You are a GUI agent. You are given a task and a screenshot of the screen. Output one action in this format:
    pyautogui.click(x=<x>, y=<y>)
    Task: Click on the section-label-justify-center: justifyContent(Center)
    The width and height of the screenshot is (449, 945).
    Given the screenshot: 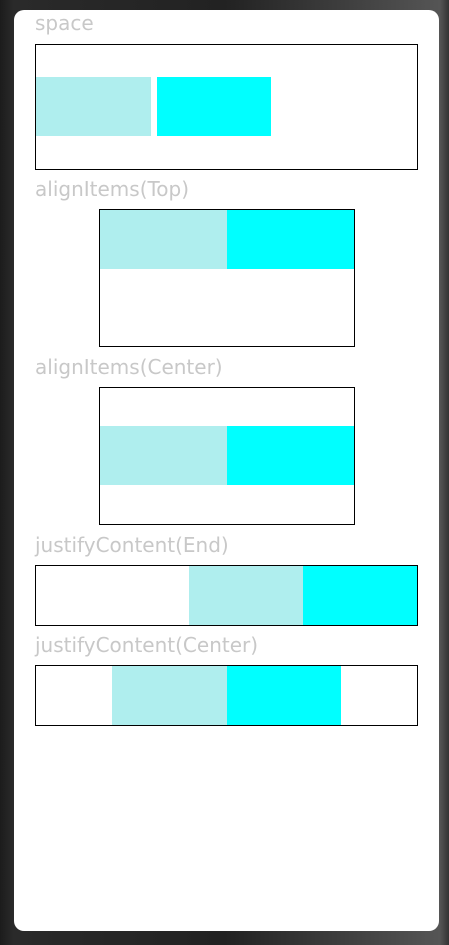 What is the action you would take?
    pyautogui.click(x=147, y=645)
    